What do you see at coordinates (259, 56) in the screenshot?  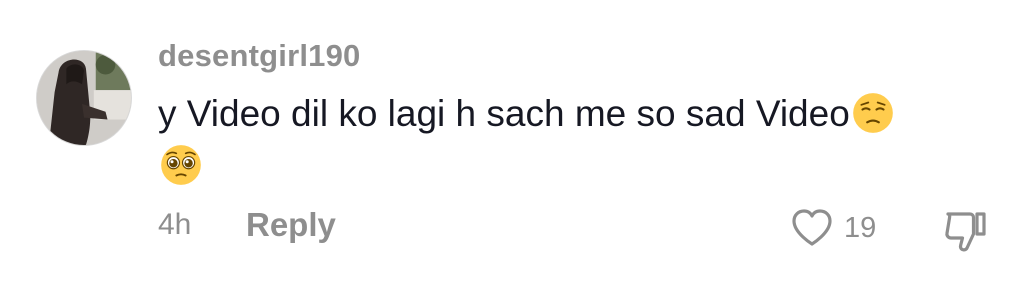 I see `username: desentgirl190` at bounding box center [259, 56].